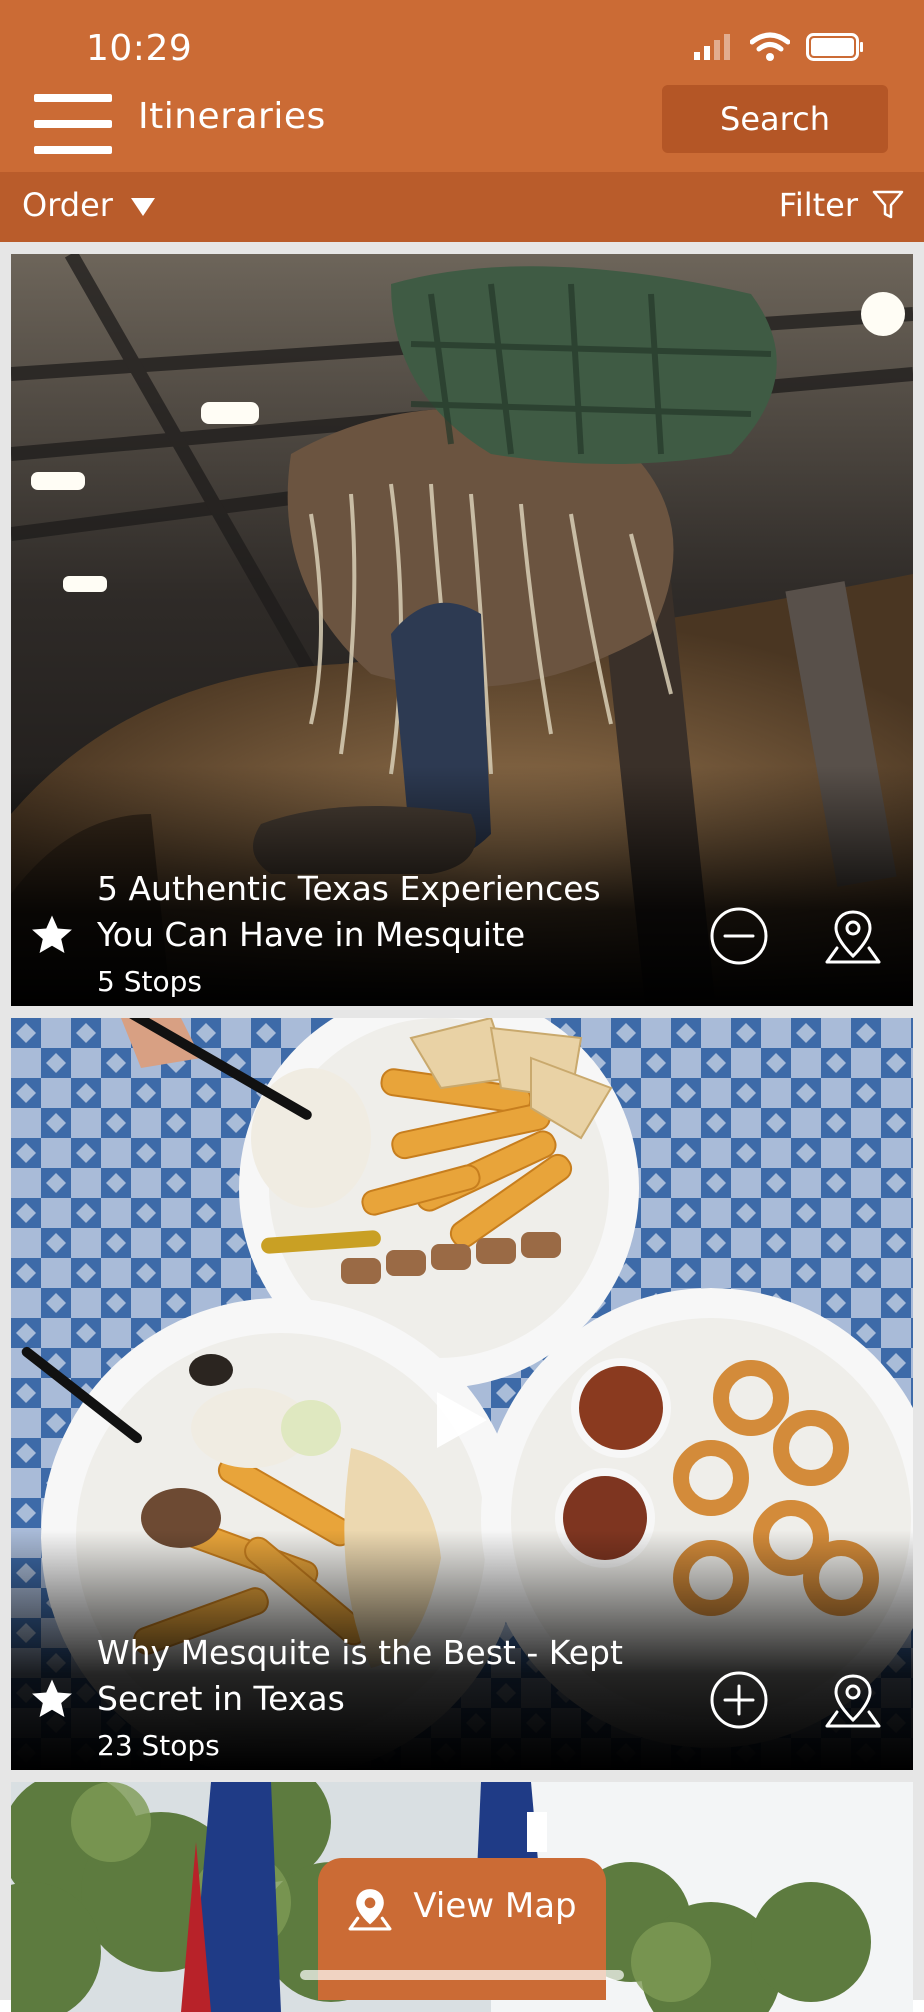 The image size is (924, 2012). I want to click on itinerary-stop-count: 23 Stops, so click(158, 1745).